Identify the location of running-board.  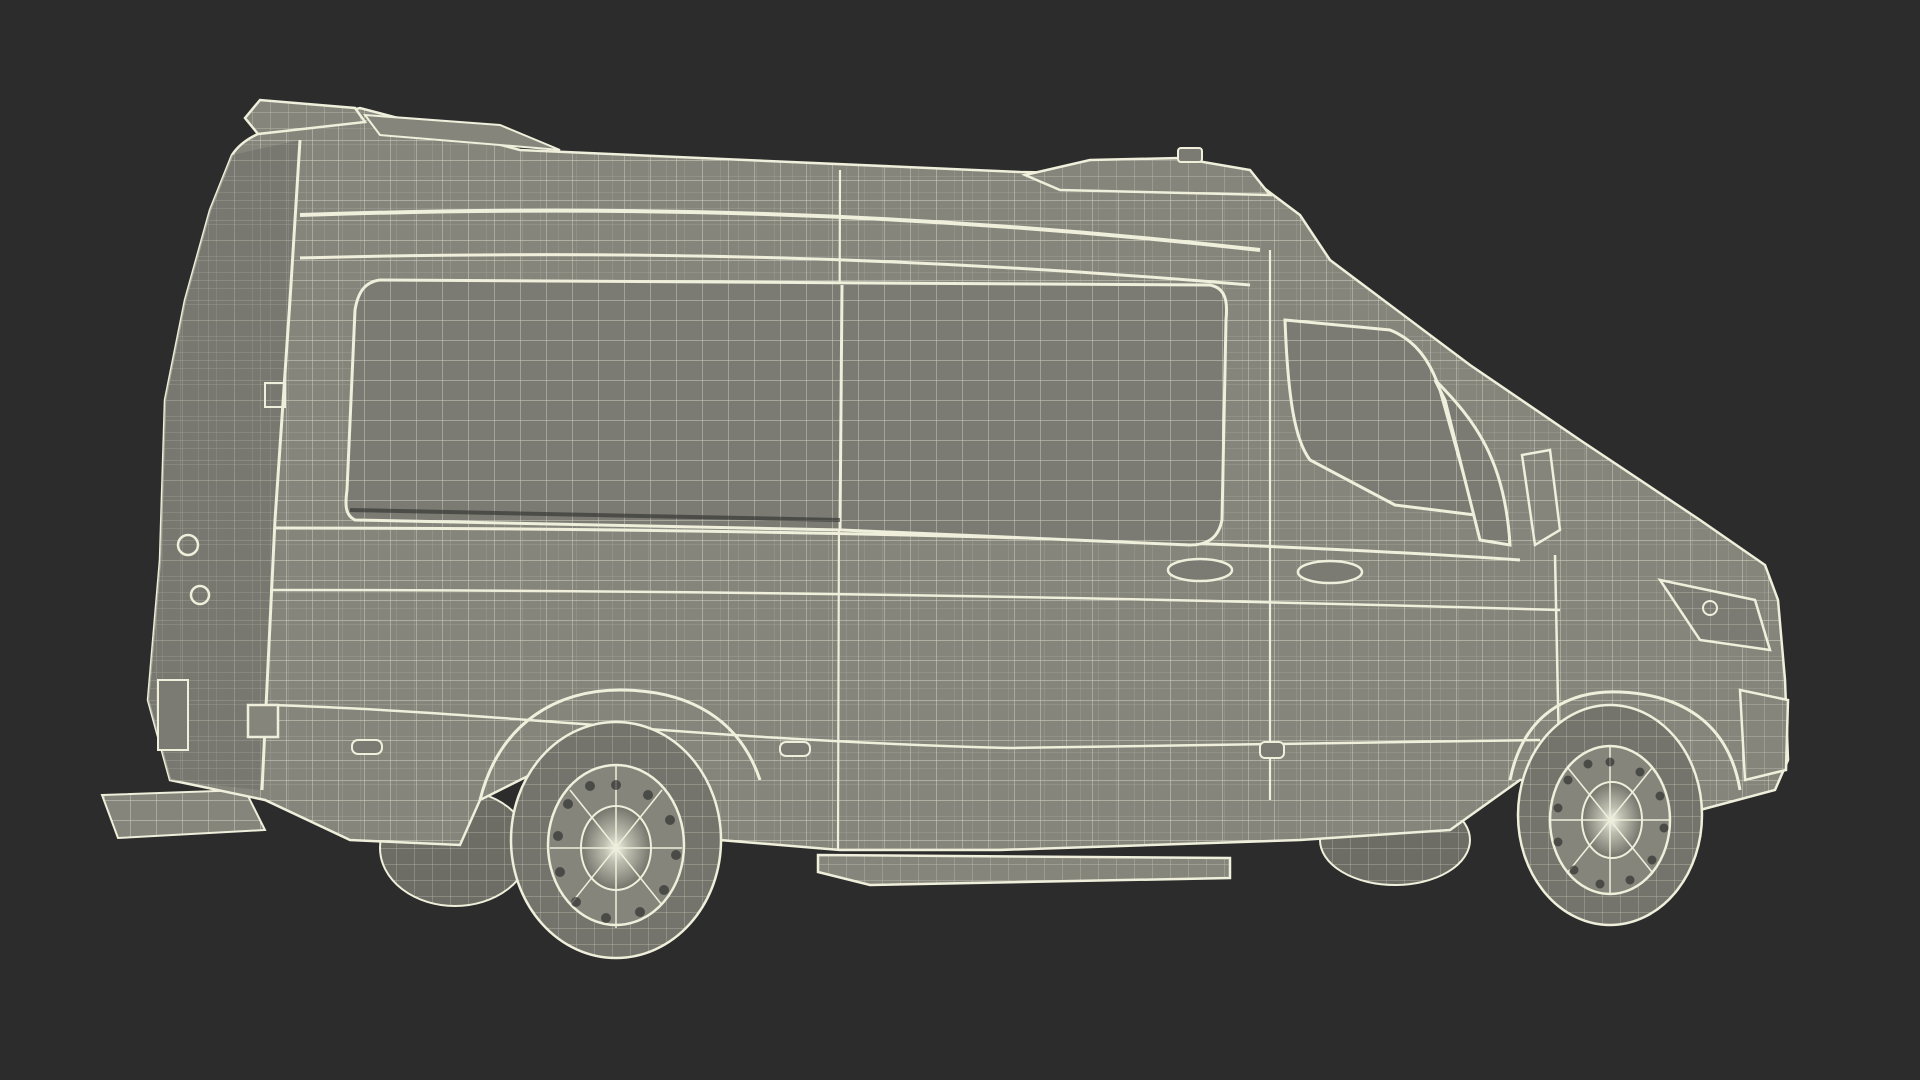
(1024, 870).